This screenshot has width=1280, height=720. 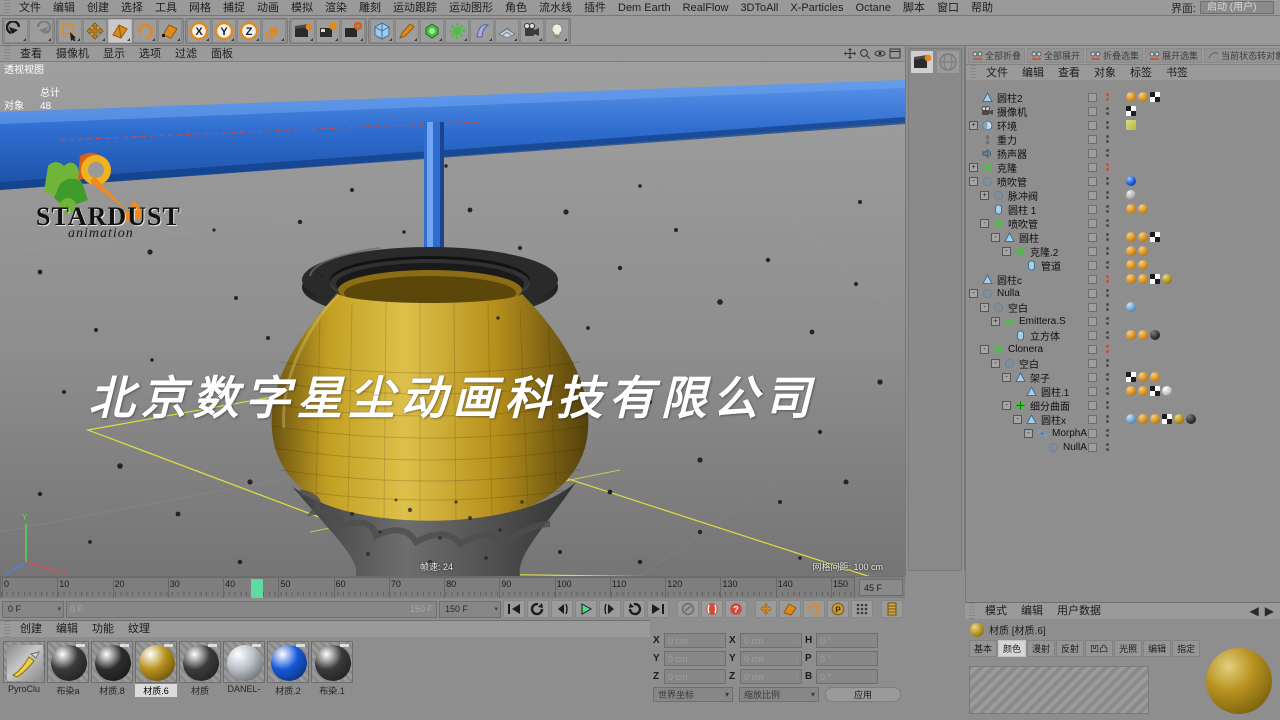 I want to click on deformer-button, so click(x=457, y=30).